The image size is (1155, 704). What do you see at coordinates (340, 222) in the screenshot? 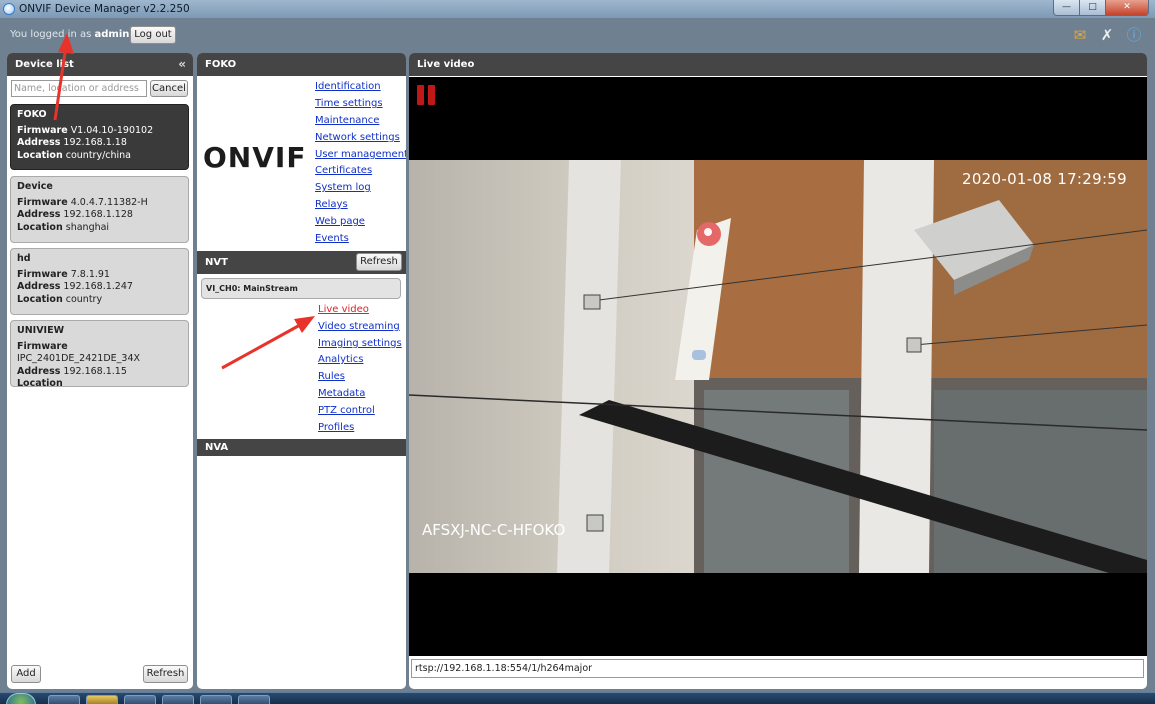
I see `menu-web-page: Web page` at bounding box center [340, 222].